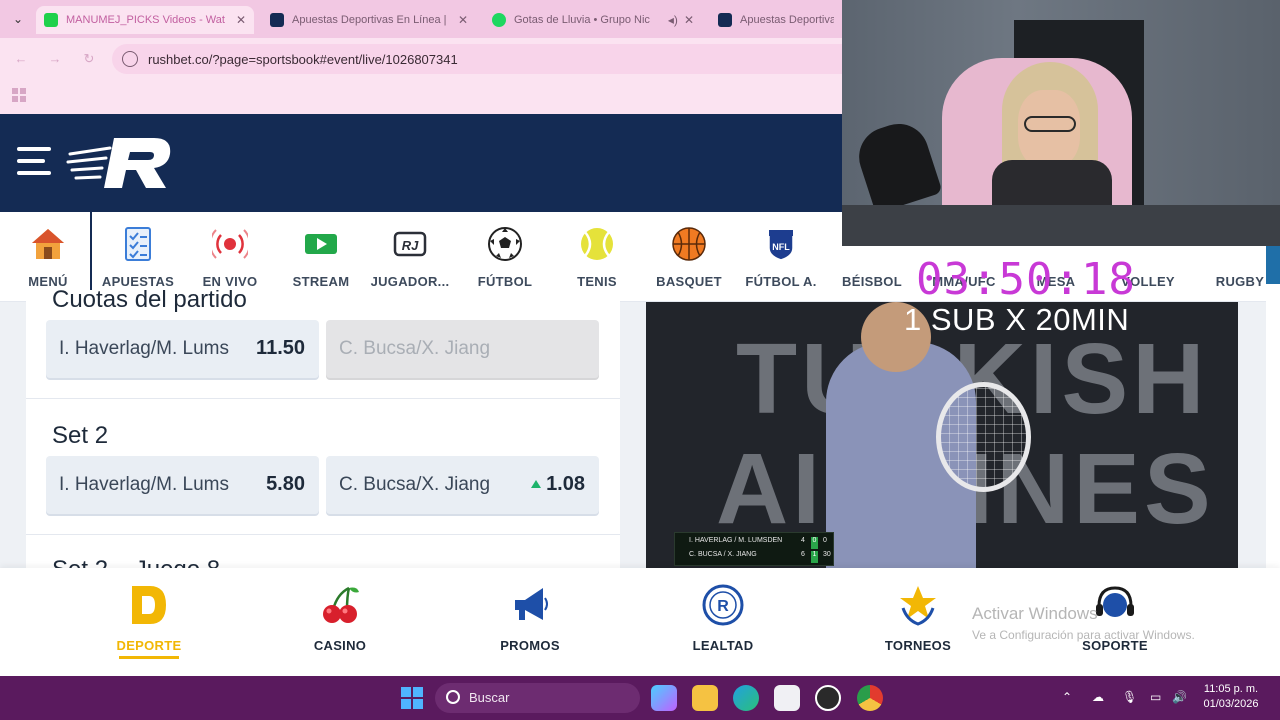 The image size is (1280, 720). What do you see at coordinates (1061, 123) in the screenshot?
I see `streamer-webcam` at bounding box center [1061, 123].